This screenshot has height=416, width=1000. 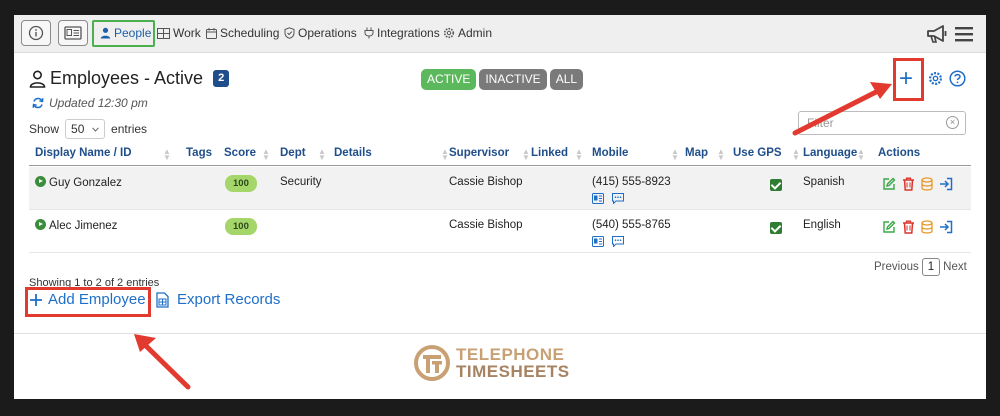 What do you see at coordinates (129, 129) in the screenshot?
I see `entries-label: entries` at bounding box center [129, 129].